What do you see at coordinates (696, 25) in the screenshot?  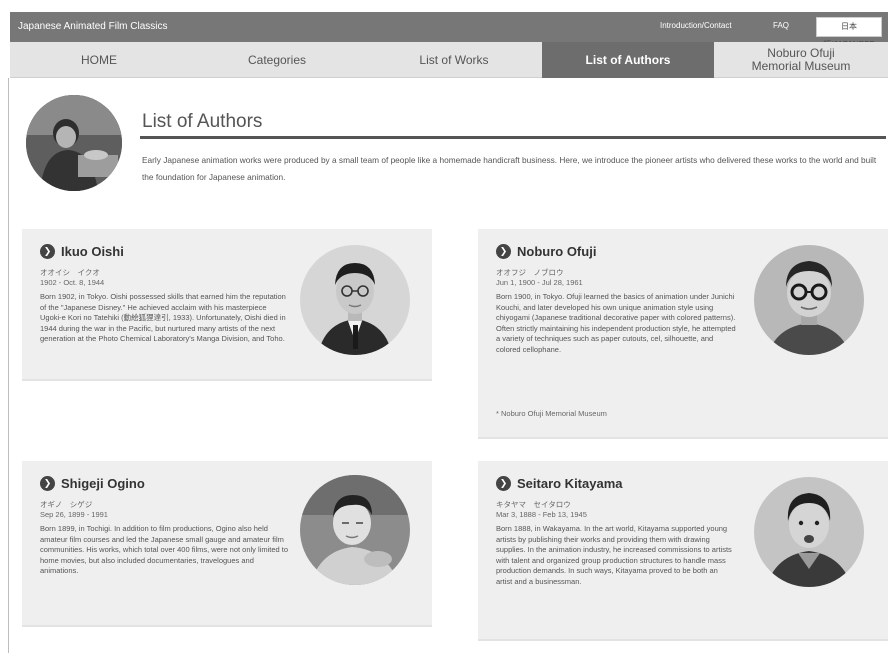 I see `introduction-link: Introduction/Contact` at bounding box center [696, 25].